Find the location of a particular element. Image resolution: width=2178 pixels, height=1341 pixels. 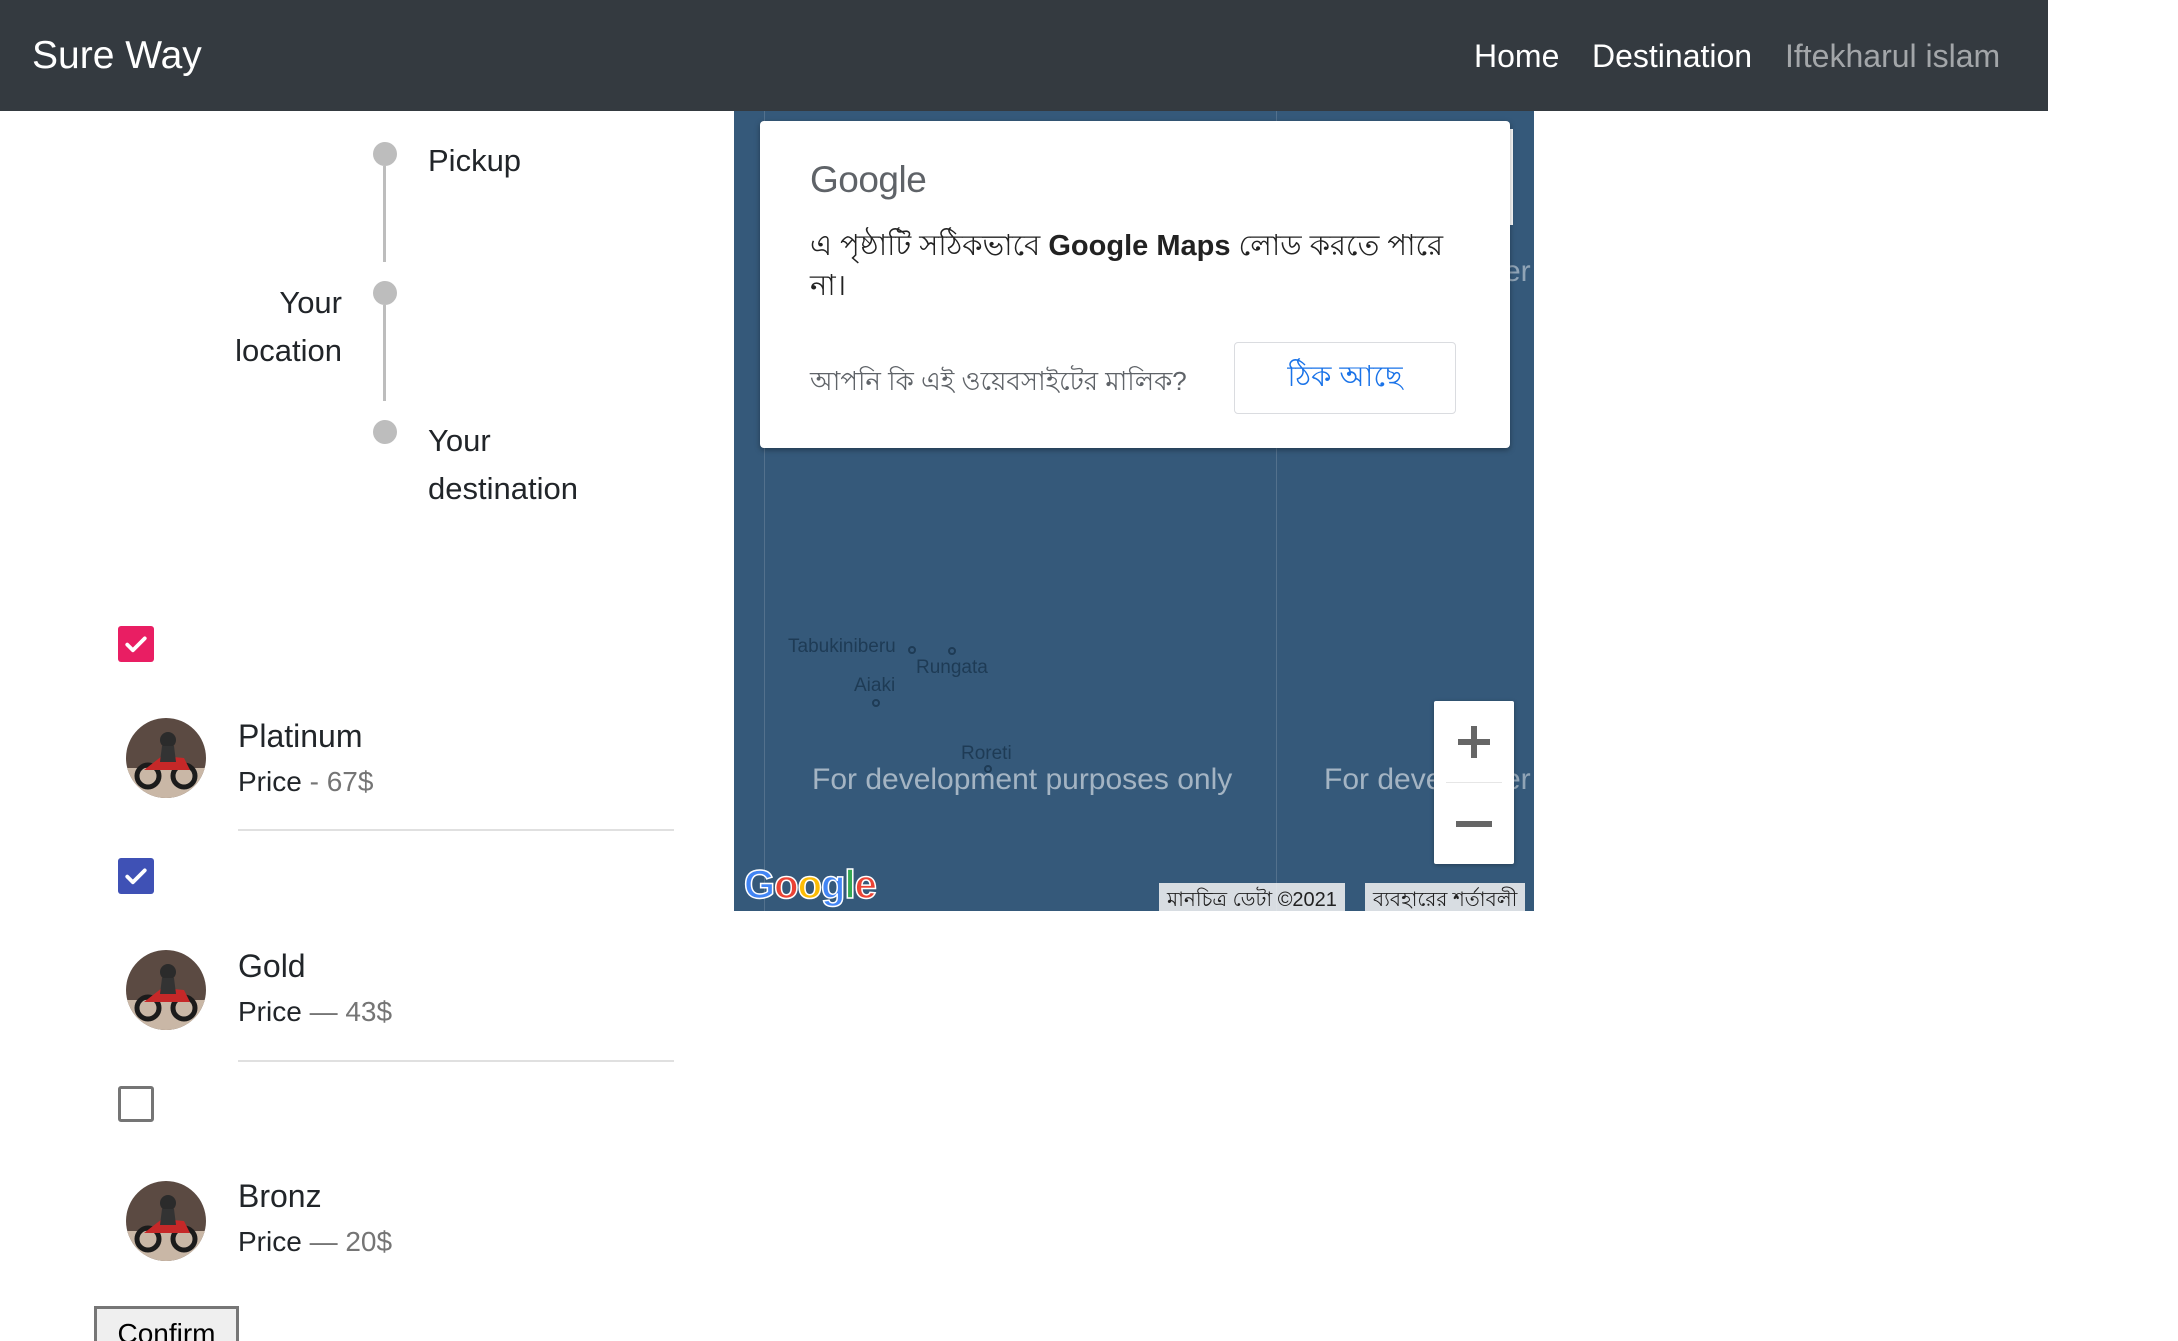

google-watermark-logo: Google is located at coordinates (810, 885).